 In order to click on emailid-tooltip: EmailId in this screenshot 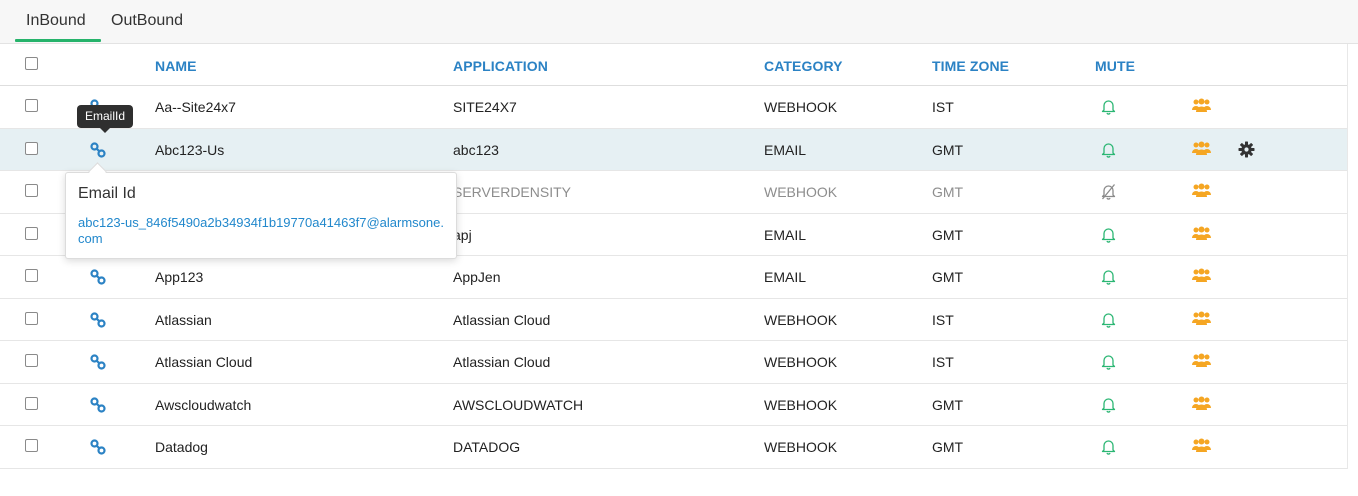, I will do `click(105, 116)`.